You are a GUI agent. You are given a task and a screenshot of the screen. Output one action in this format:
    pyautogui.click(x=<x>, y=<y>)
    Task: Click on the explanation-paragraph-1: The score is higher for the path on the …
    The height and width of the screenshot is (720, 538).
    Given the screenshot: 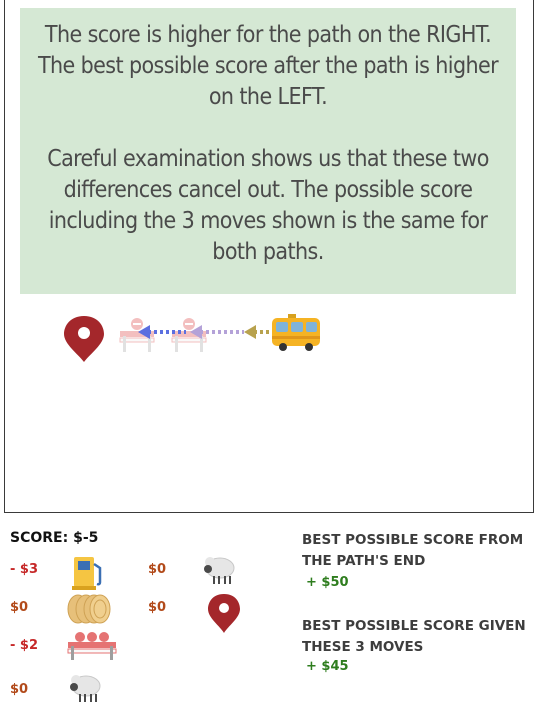 What is the action you would take?
    pyautogui.click(x=268, y=66)
    